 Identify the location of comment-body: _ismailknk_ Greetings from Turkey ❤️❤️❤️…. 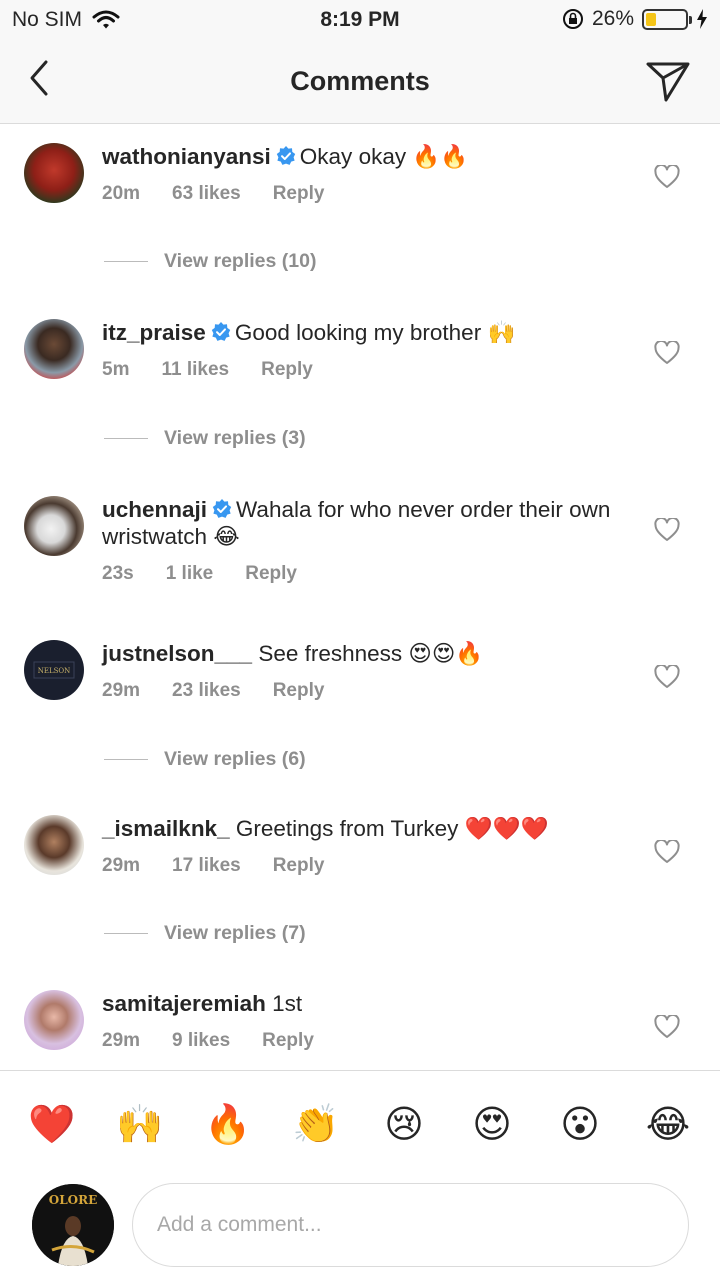
(362, 846).